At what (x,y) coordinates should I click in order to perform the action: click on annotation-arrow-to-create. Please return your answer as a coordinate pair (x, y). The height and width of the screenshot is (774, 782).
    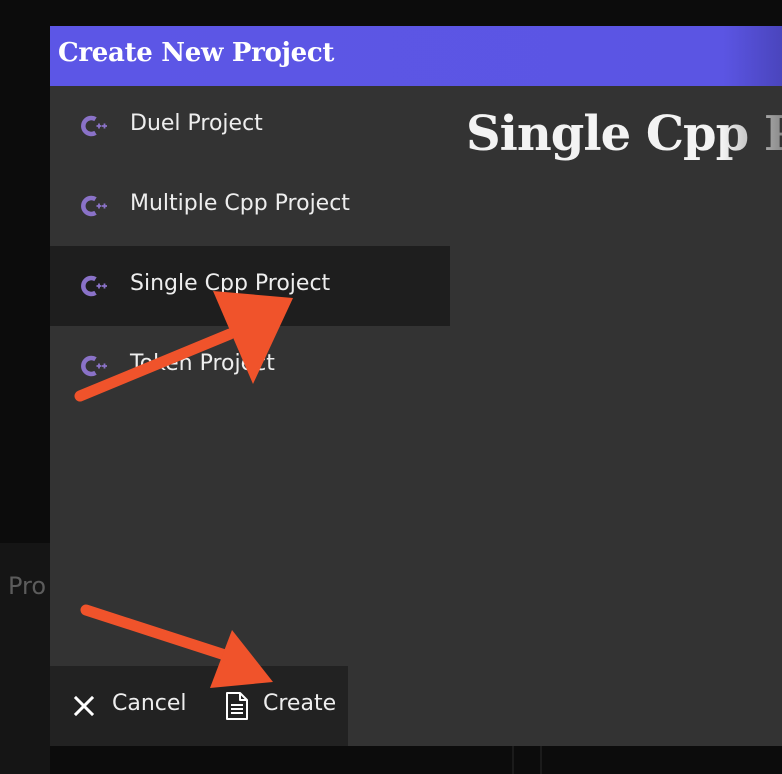
    Looking at the image, I should click on (176, 646).